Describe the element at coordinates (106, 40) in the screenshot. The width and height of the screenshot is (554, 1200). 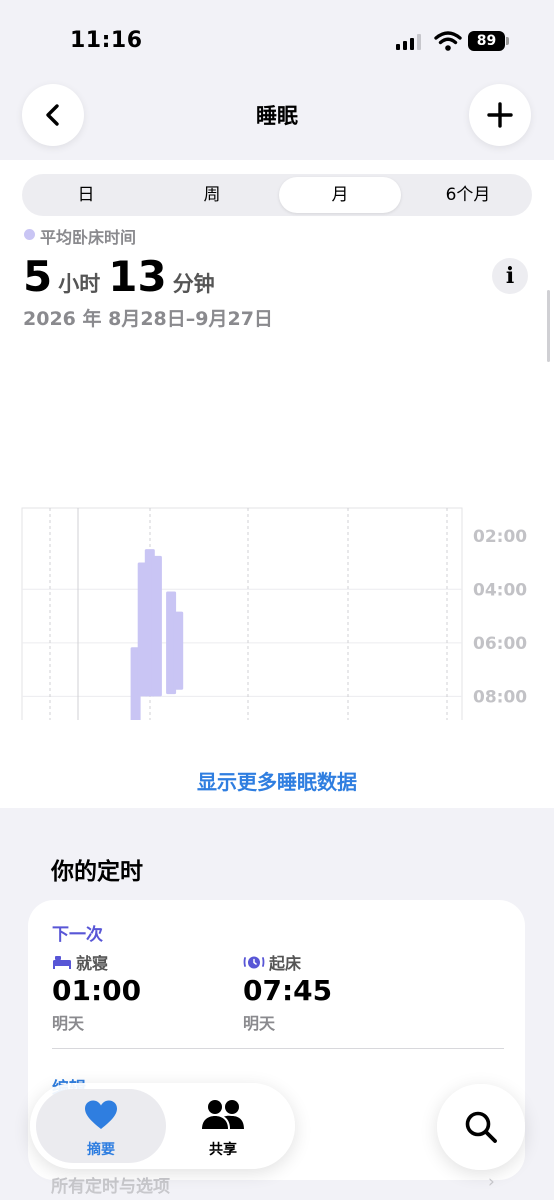
I see `status-time: 11:16` at that location.